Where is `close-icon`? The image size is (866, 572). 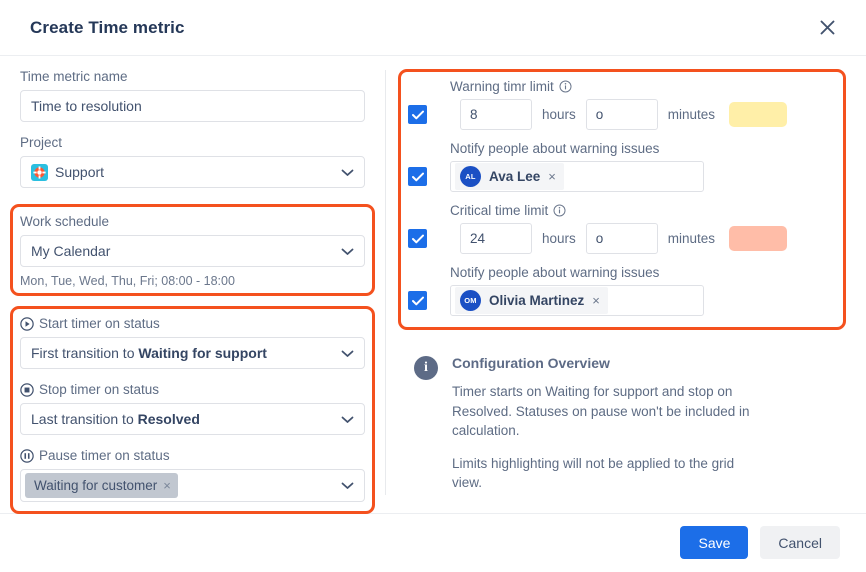 close-icon is located at coordinates (827, 28).